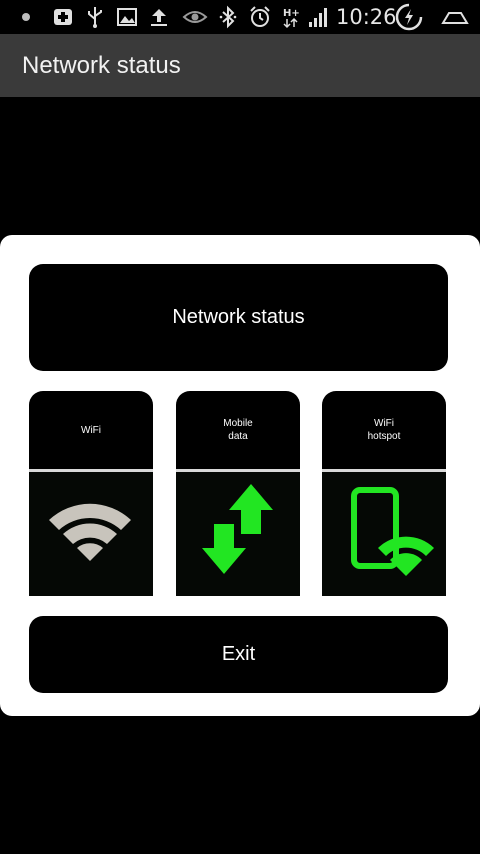 Image resolution: width=480 pixels, height=854 pixels. I want to click on hplus-data-icon: H+, so click(291, 18).